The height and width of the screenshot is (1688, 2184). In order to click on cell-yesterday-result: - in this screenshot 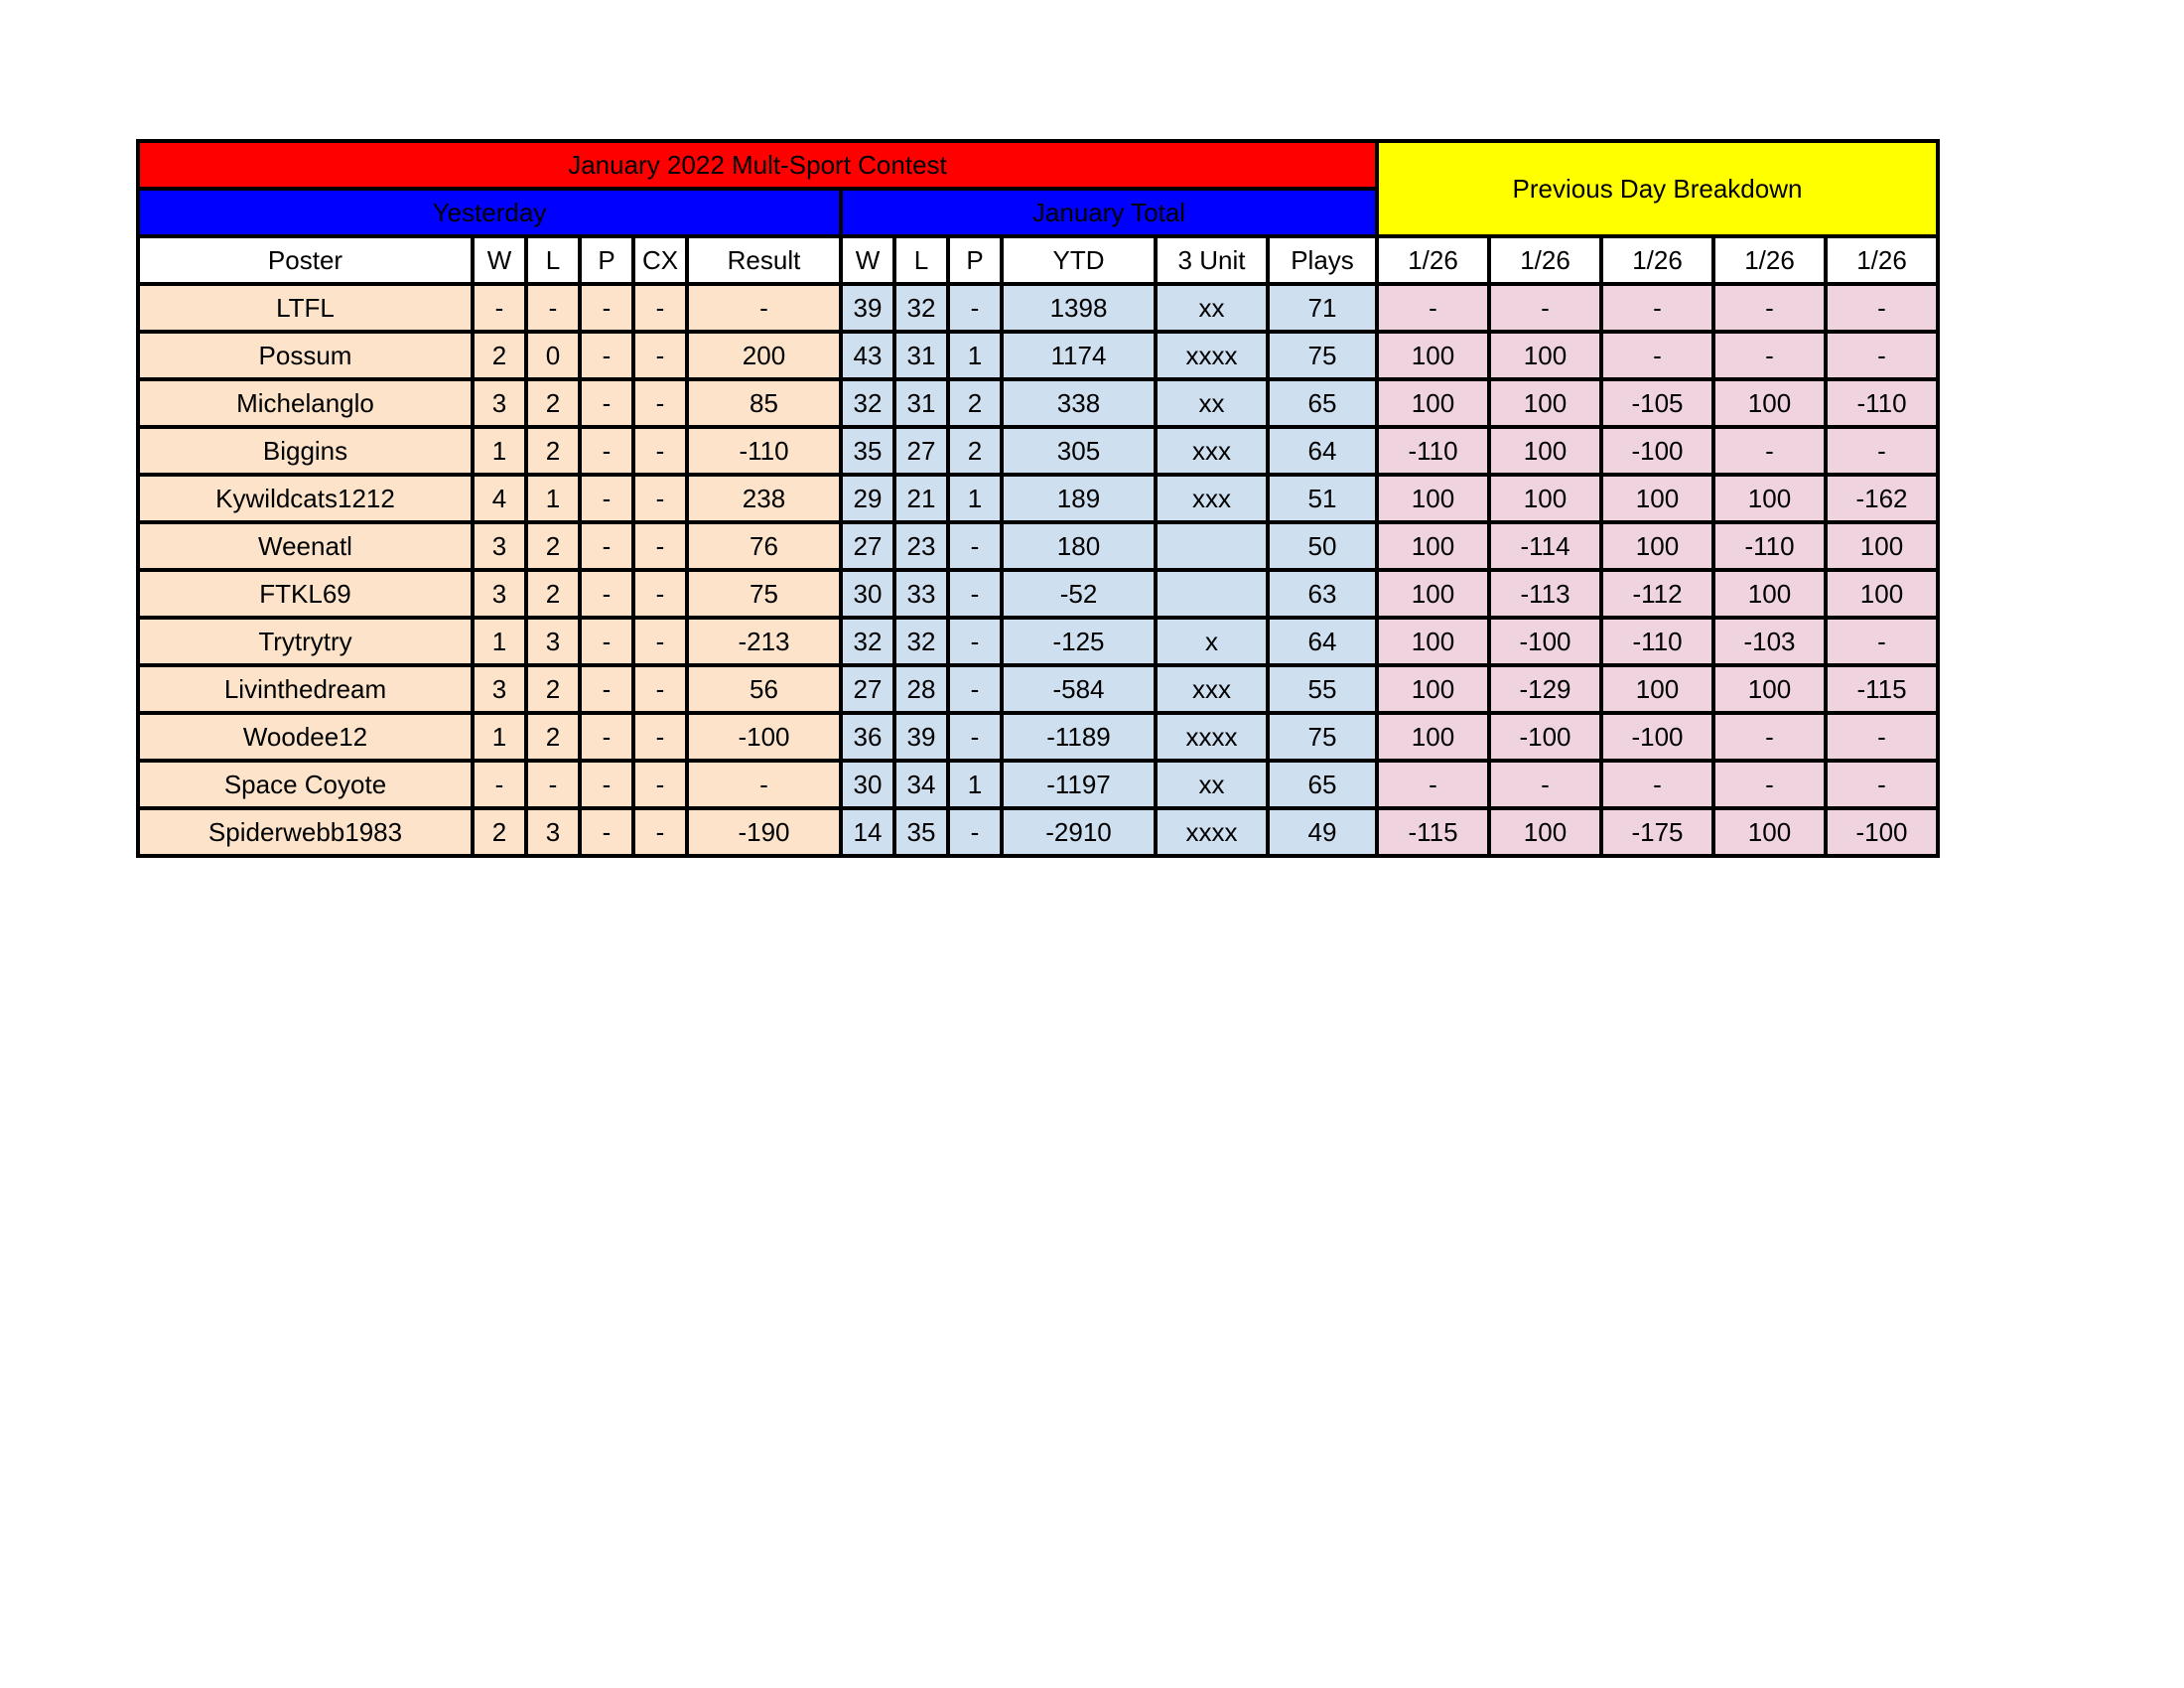, I will do `click(764, 308)`.